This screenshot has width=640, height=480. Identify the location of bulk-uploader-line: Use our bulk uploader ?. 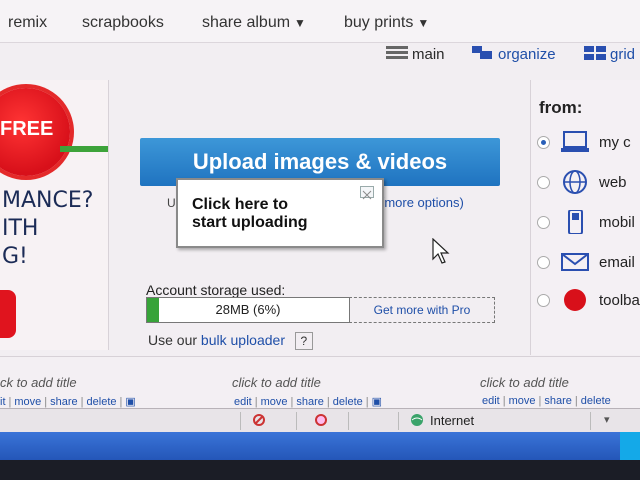
(230, 341).